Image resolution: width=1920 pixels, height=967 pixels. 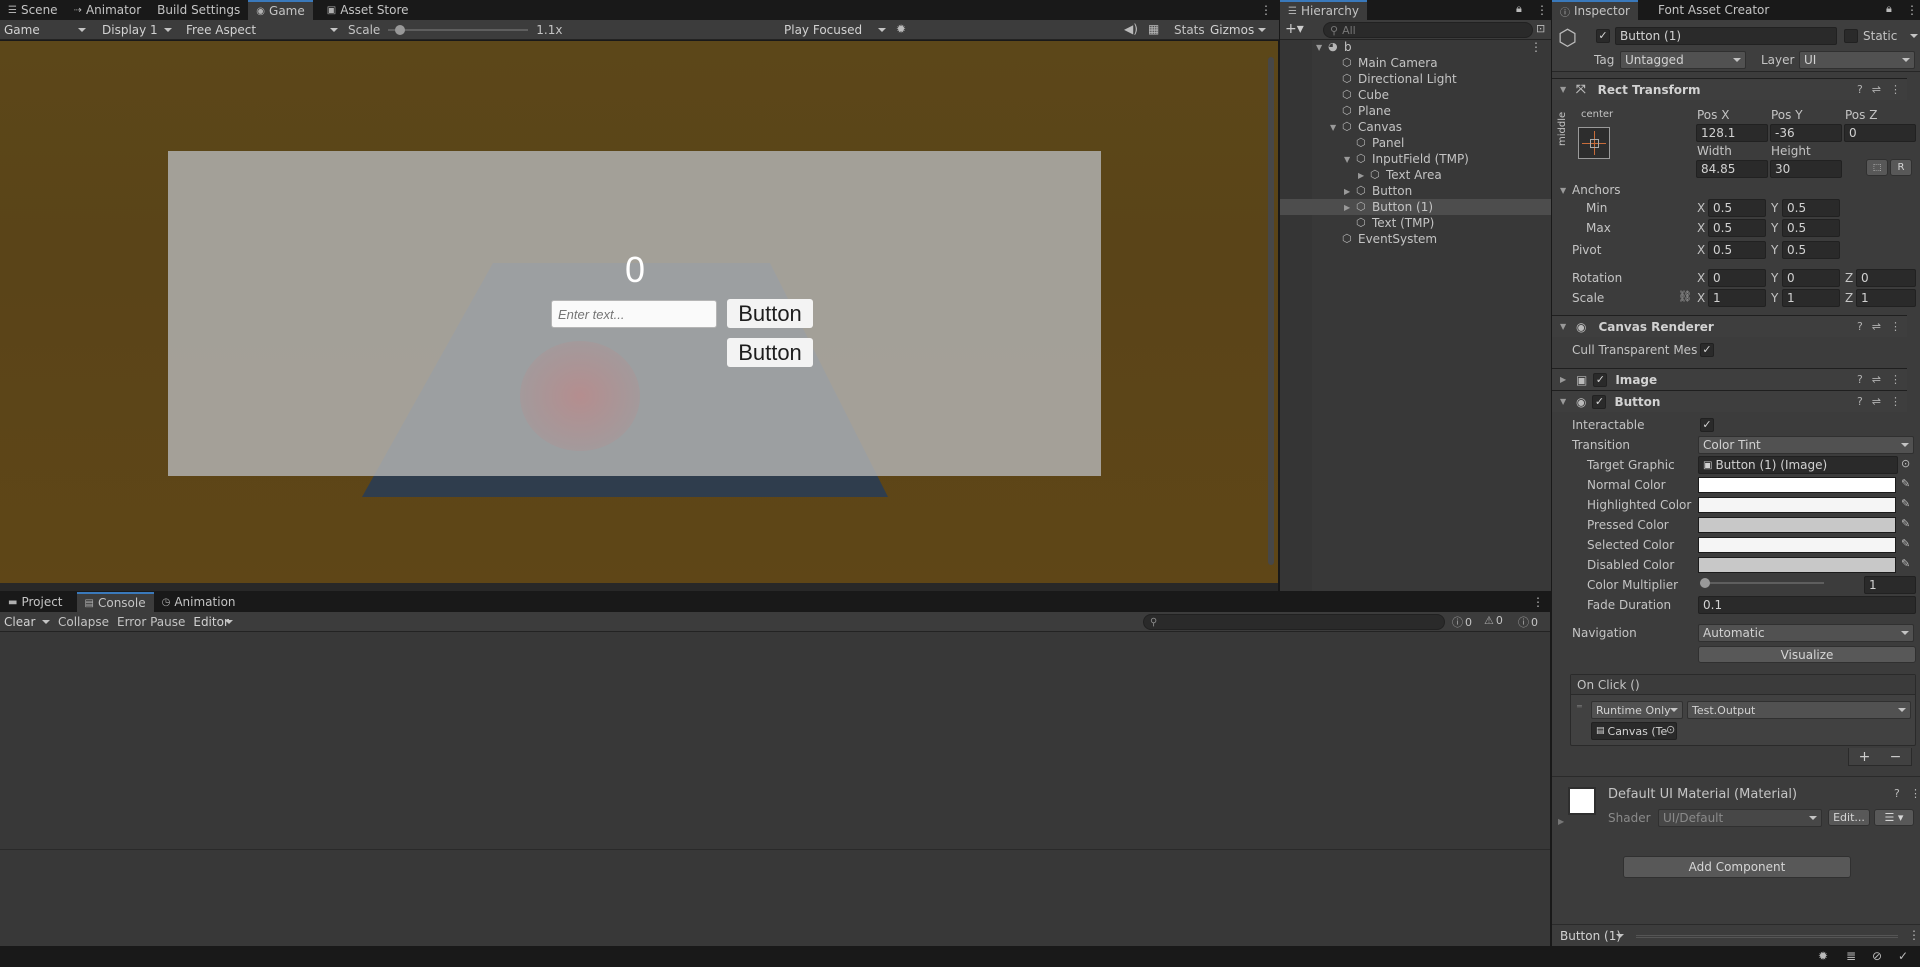 I want to click on anchor-min-y-field: 0.5, so click(x=1811, y=208).